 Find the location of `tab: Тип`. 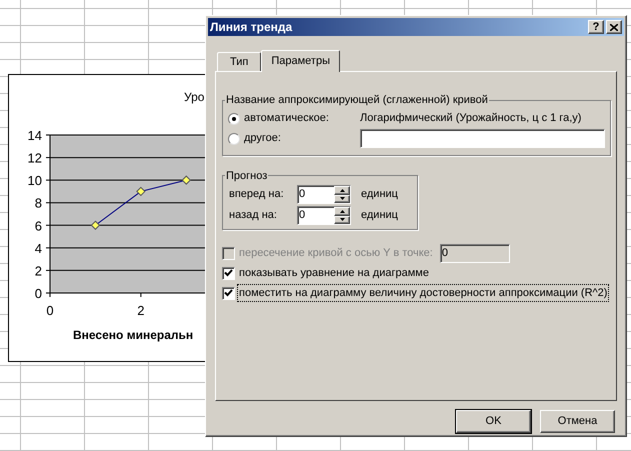

tab: Тип is located at coordinates (239, 61).